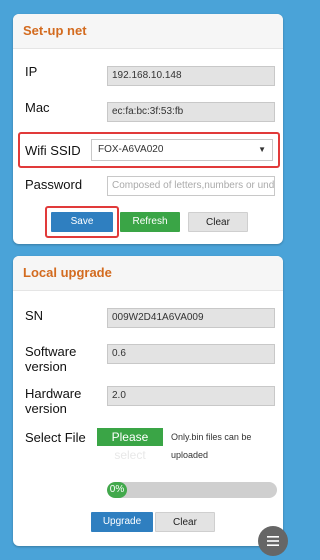  I want to click on software-version-label: Software version, so click(50, 359).